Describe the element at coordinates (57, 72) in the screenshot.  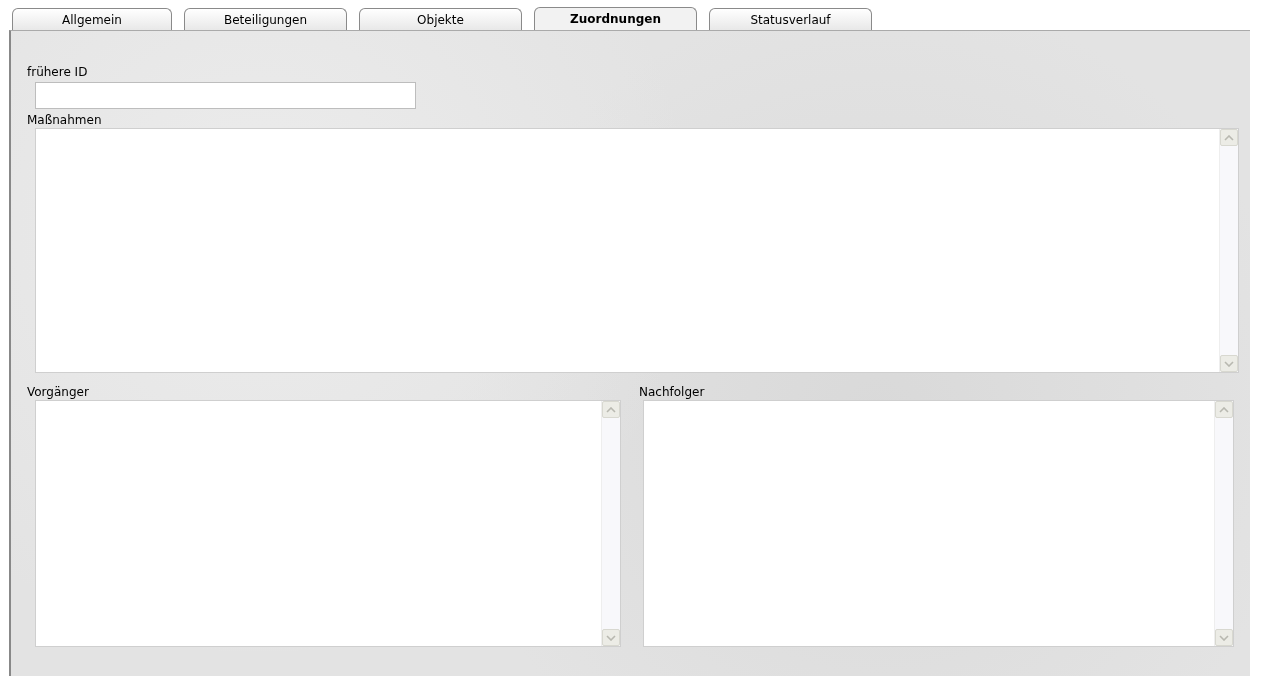
I see `field-label: frühere ID` at that location.